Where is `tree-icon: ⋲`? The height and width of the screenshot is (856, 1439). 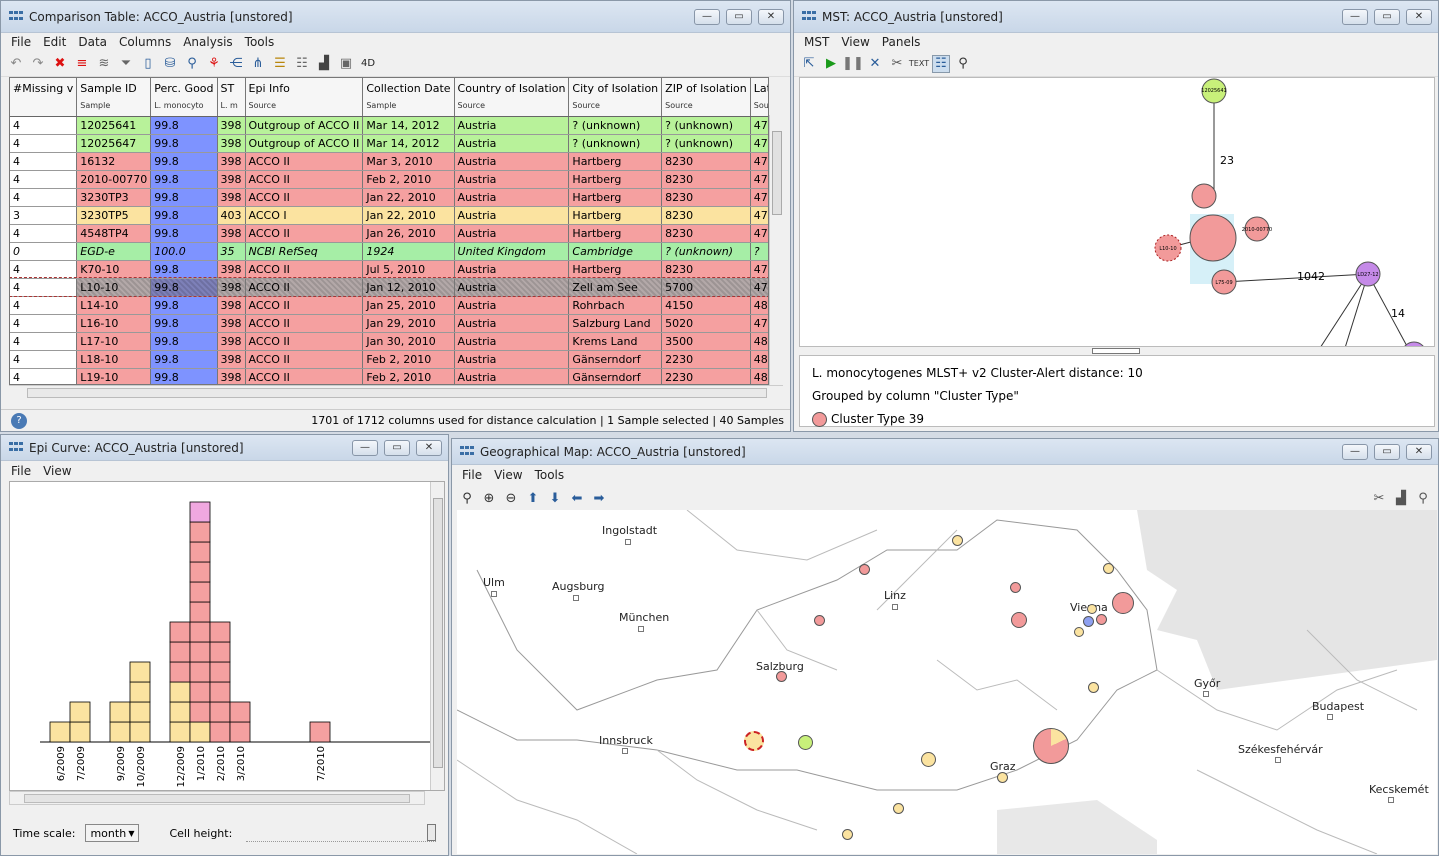
tree-icon: ⋲ is located at coordinates (236, 64).